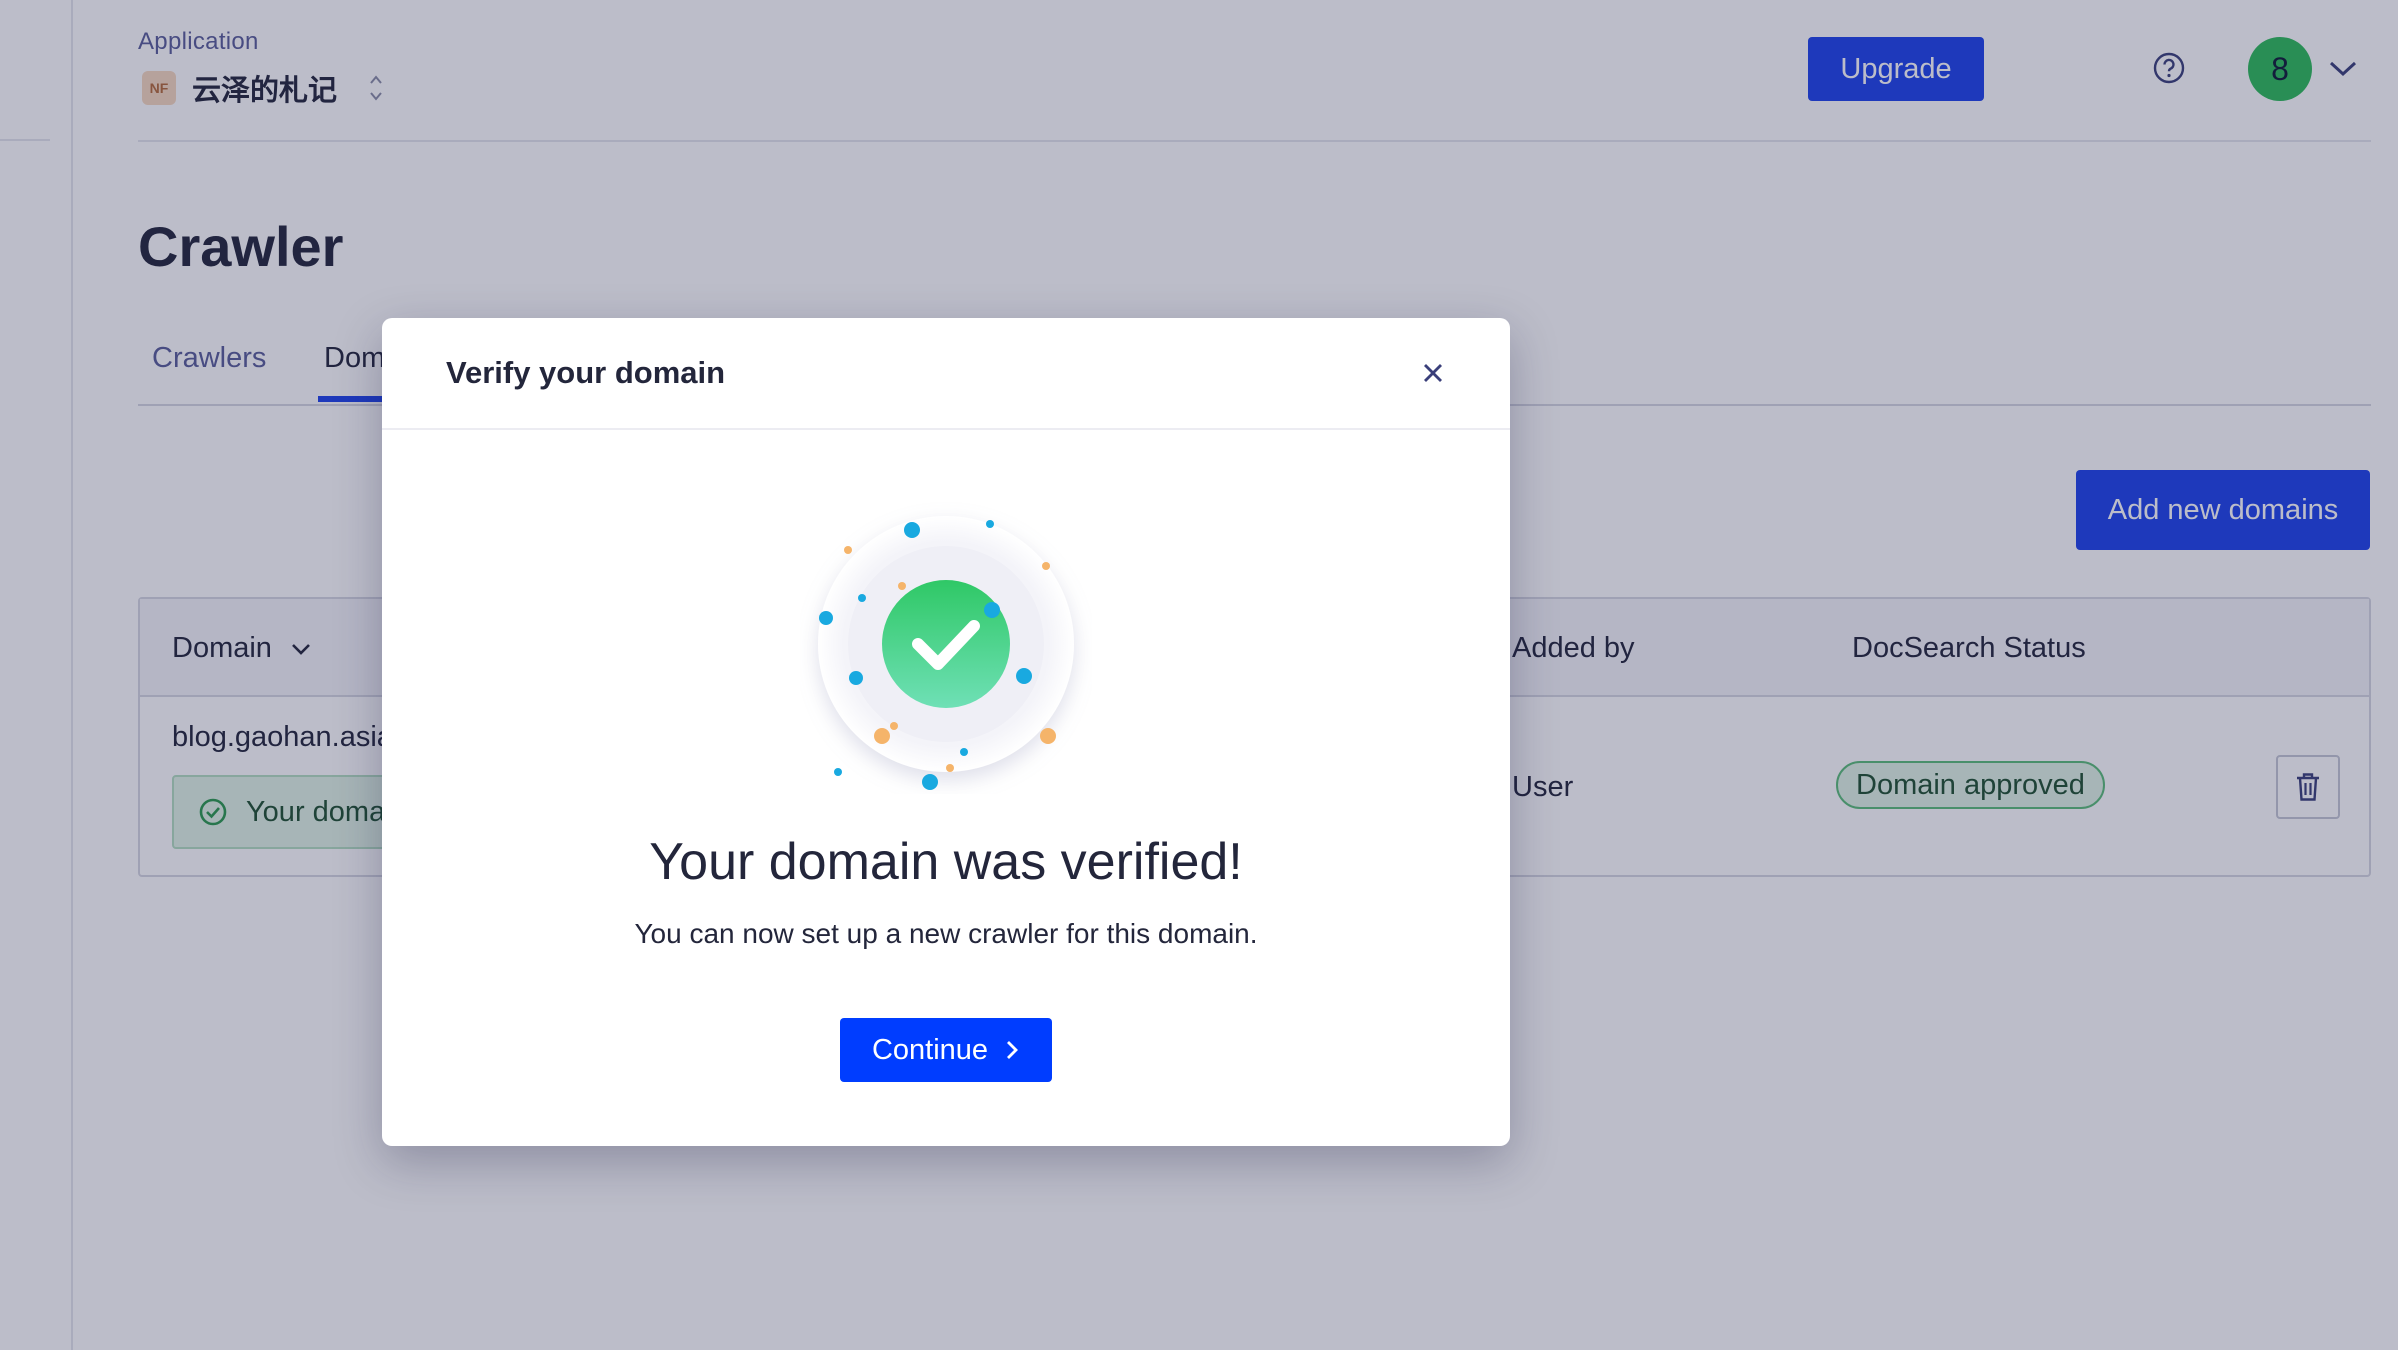  I want to click on modal-title: Verify your domain, so click(586, 372).